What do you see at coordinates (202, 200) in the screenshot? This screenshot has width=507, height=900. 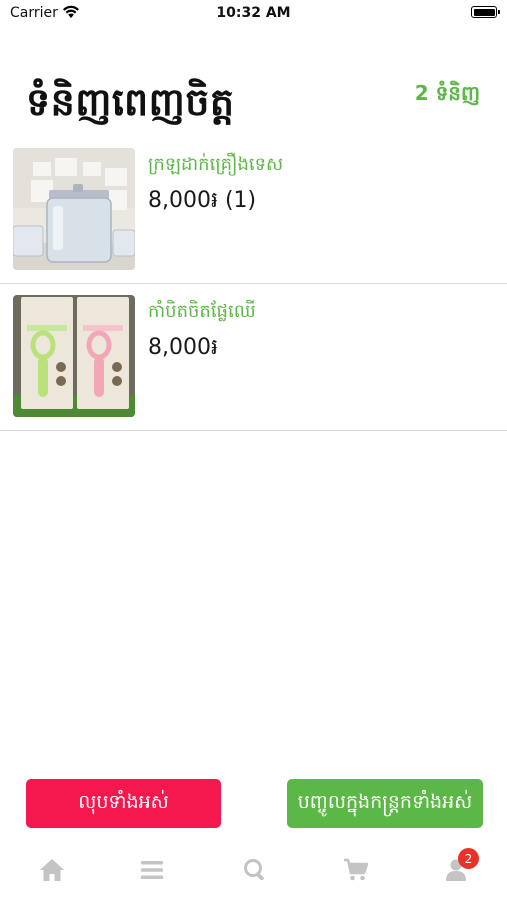 I see `product-price: 8,000៛ (1)` at bounding box center [202, 200].